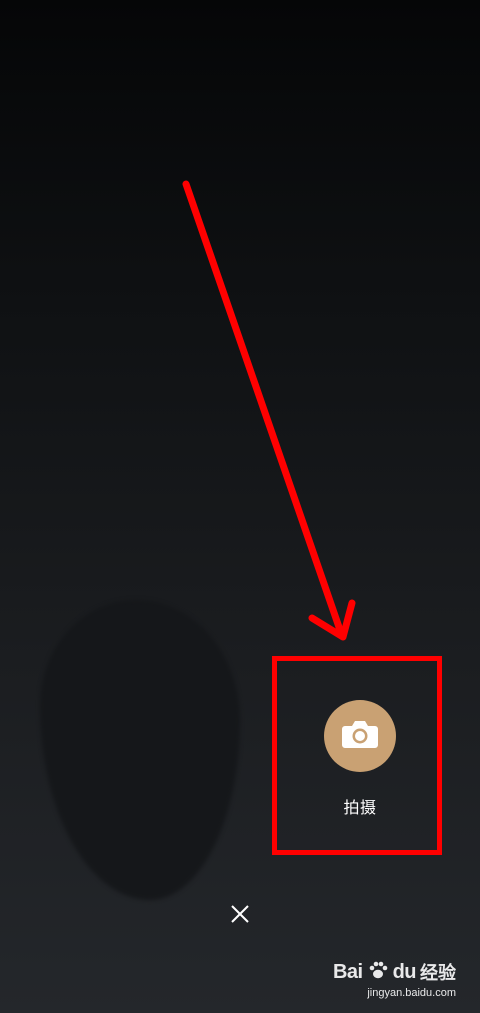 This screenshot has width=480, height=1013. I want to click on baidu-jingyan-watermark: Bai du 经验 jingyan.baidu.com, so click(394, 979).